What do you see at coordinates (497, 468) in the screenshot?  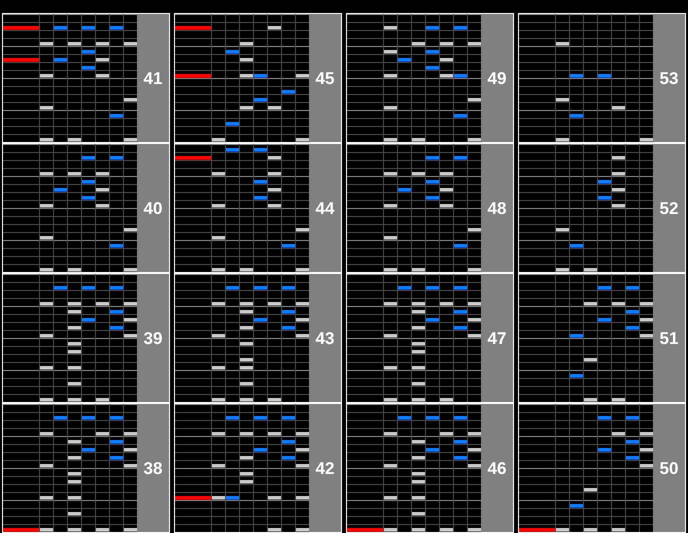 I see `measure-number: 46` at bounding box center [497, 468].